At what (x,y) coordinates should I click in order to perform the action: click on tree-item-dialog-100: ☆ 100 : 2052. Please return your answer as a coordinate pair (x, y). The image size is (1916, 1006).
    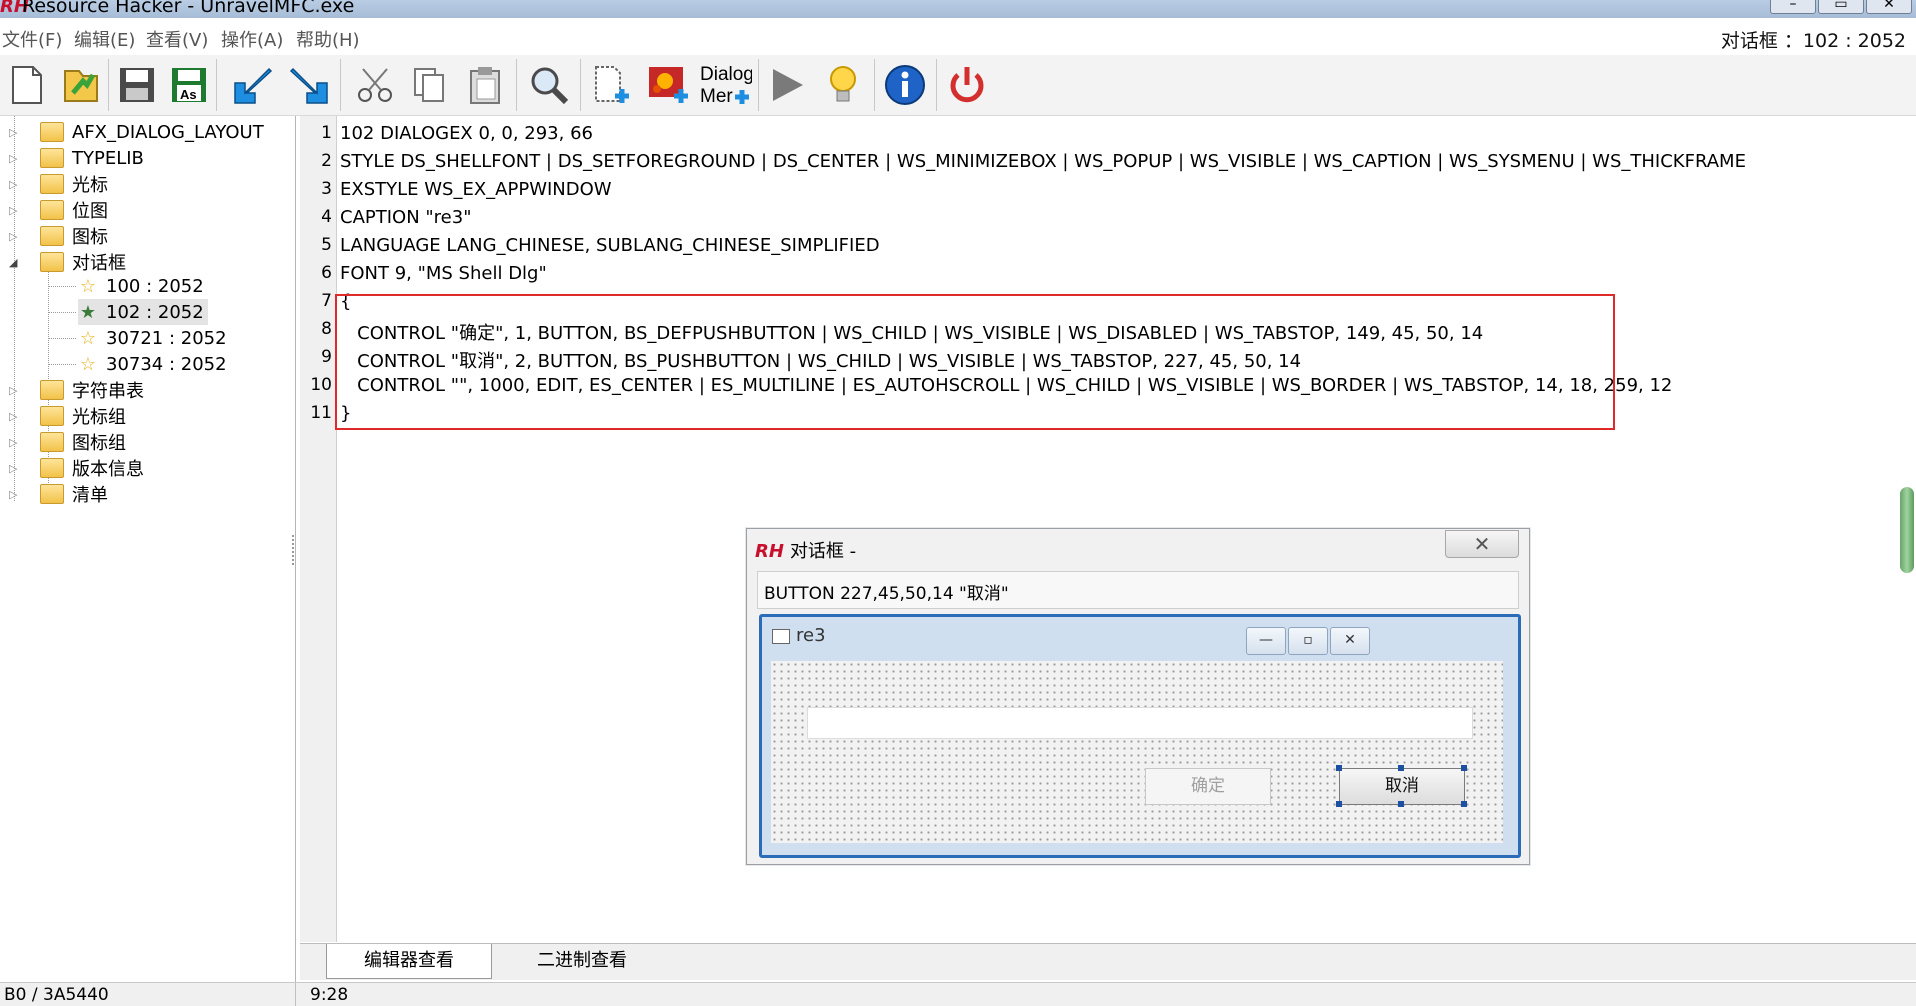
    Looking at the image, I should click on (141, 286).